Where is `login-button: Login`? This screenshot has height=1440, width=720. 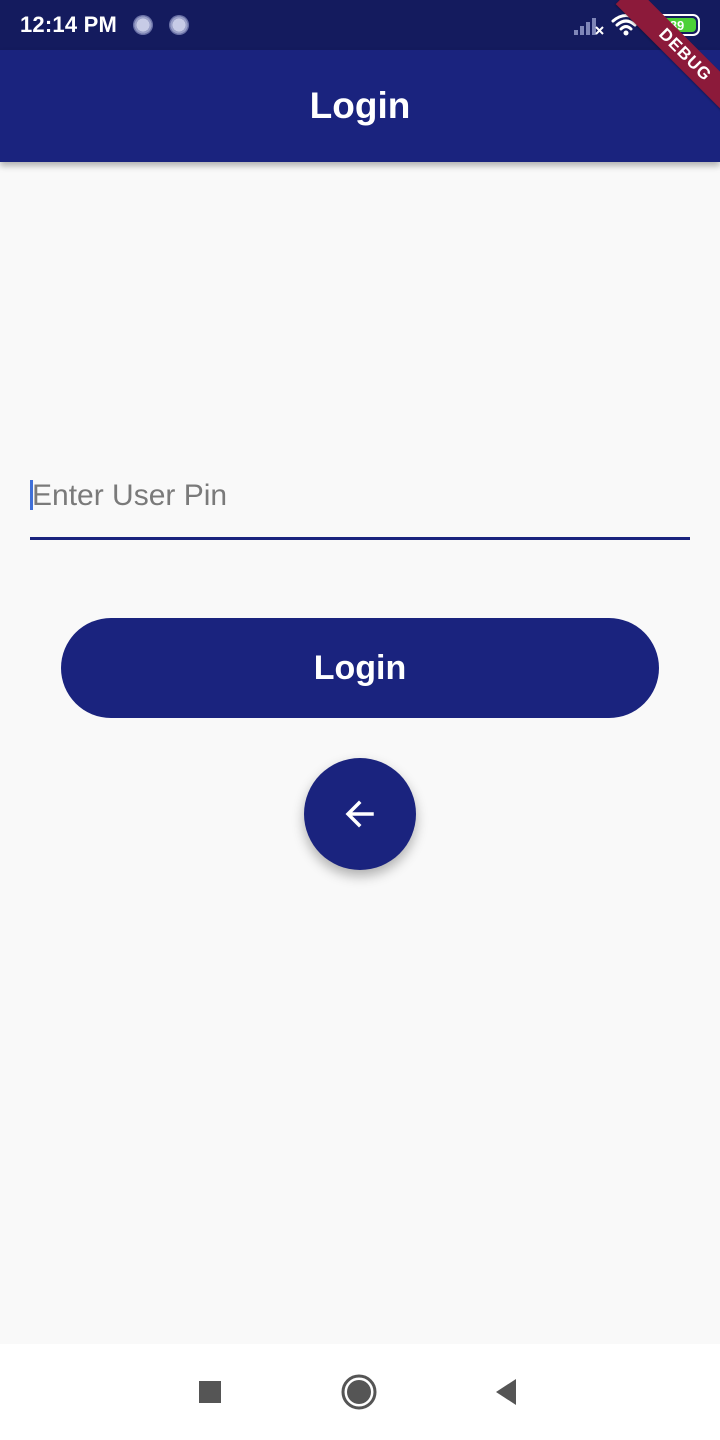 login-button: Login is located at coordinates (360, 668).